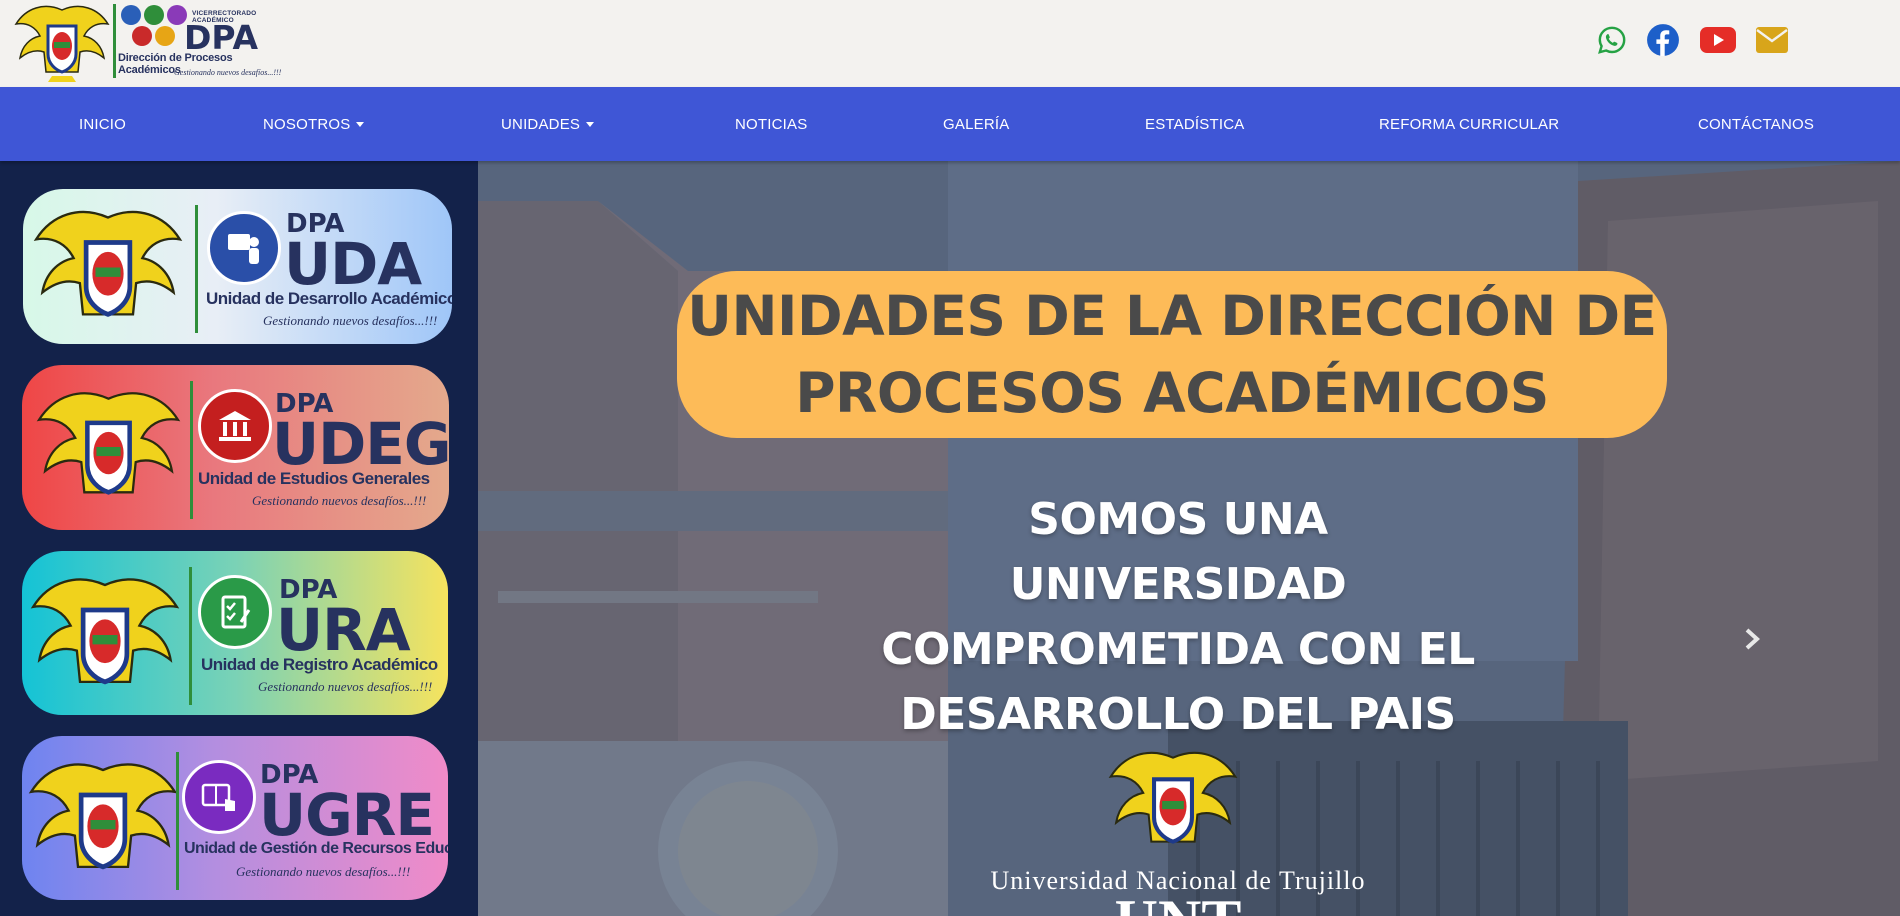 The image size is (1900, 916). I want to click on book-touch-icon, so click(219, 797).